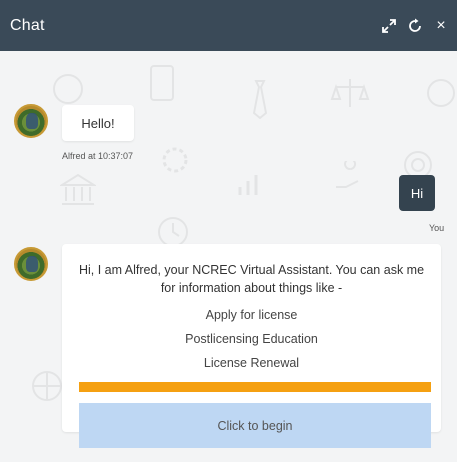 This screenshot has height=462, width=457. I want to click on tie-icon, so click(260, 99).